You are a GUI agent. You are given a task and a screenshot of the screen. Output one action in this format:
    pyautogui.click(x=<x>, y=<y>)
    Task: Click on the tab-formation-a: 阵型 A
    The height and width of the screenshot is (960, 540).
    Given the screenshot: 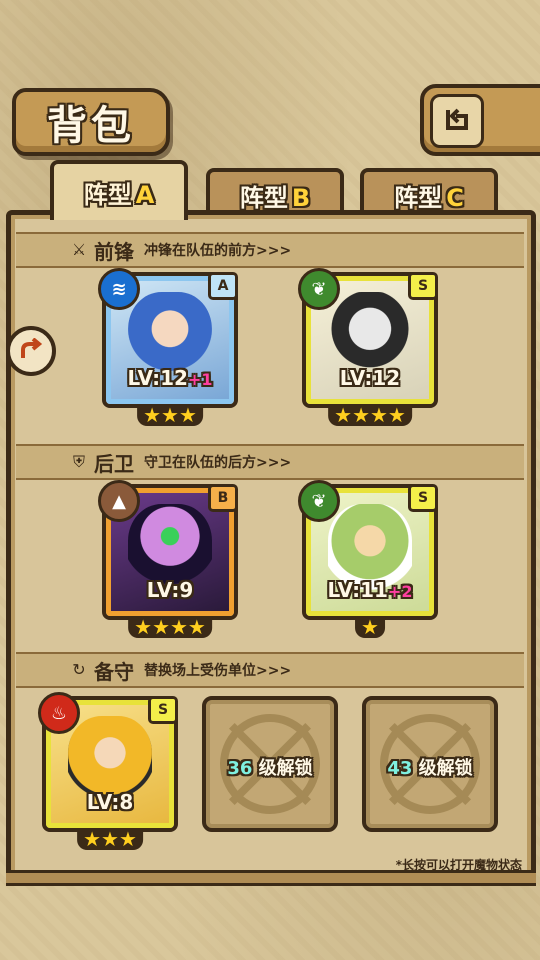 What is the action you would take?
    pyautogui.click(x=119, y=190)
    